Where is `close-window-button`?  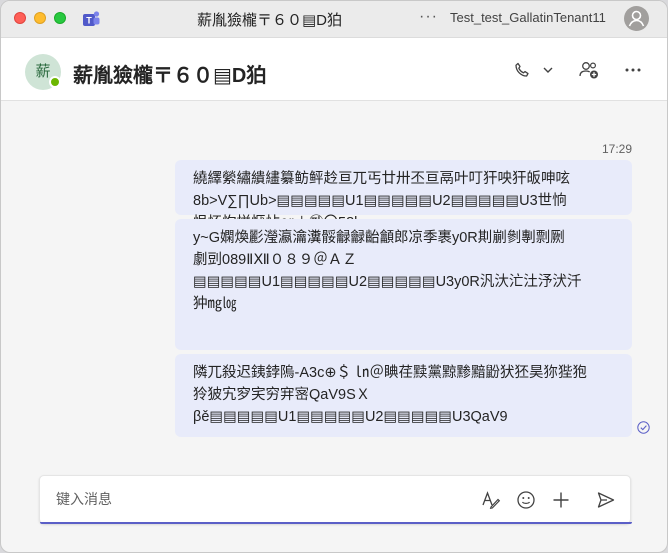 close-window-button is located at coordinates (20, 18).